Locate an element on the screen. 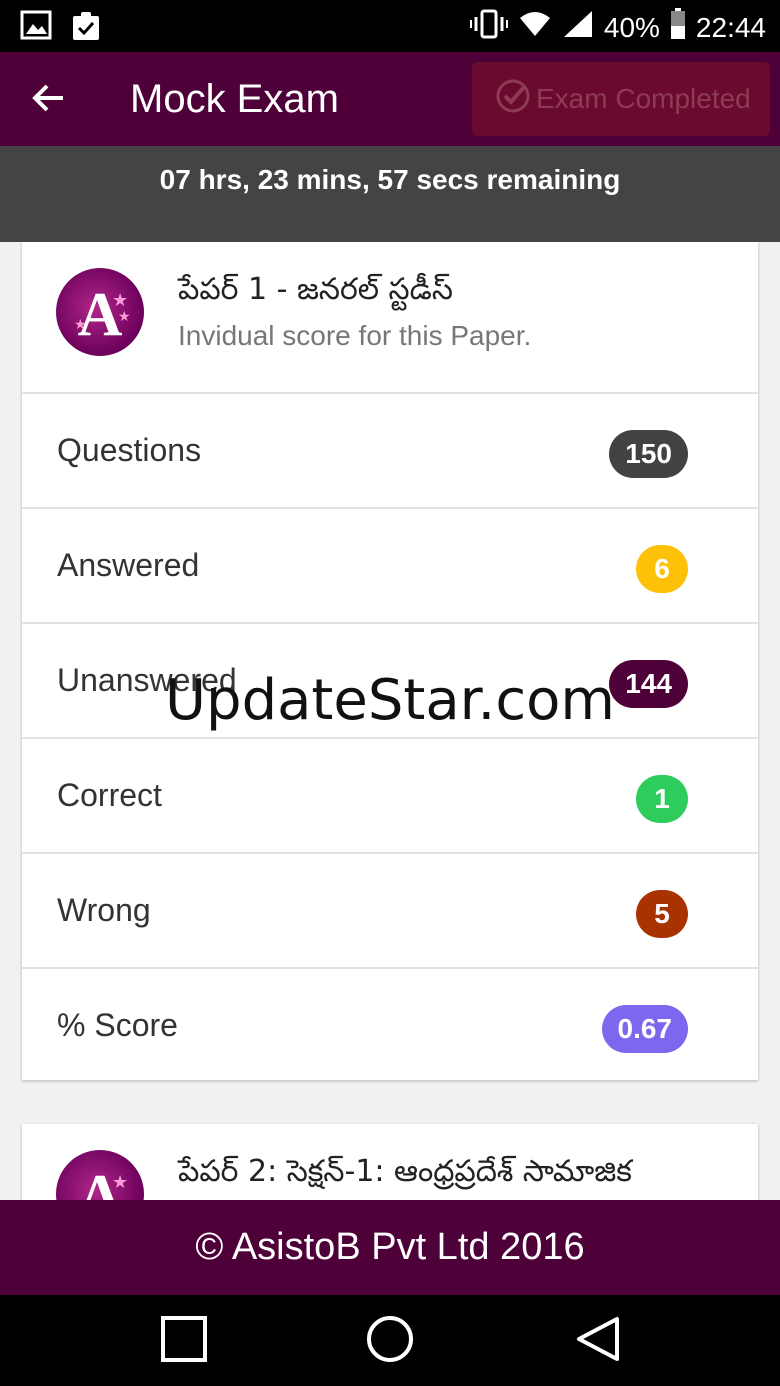 The image size is (780, 1386). back-button is located at coordinates (48, 100).